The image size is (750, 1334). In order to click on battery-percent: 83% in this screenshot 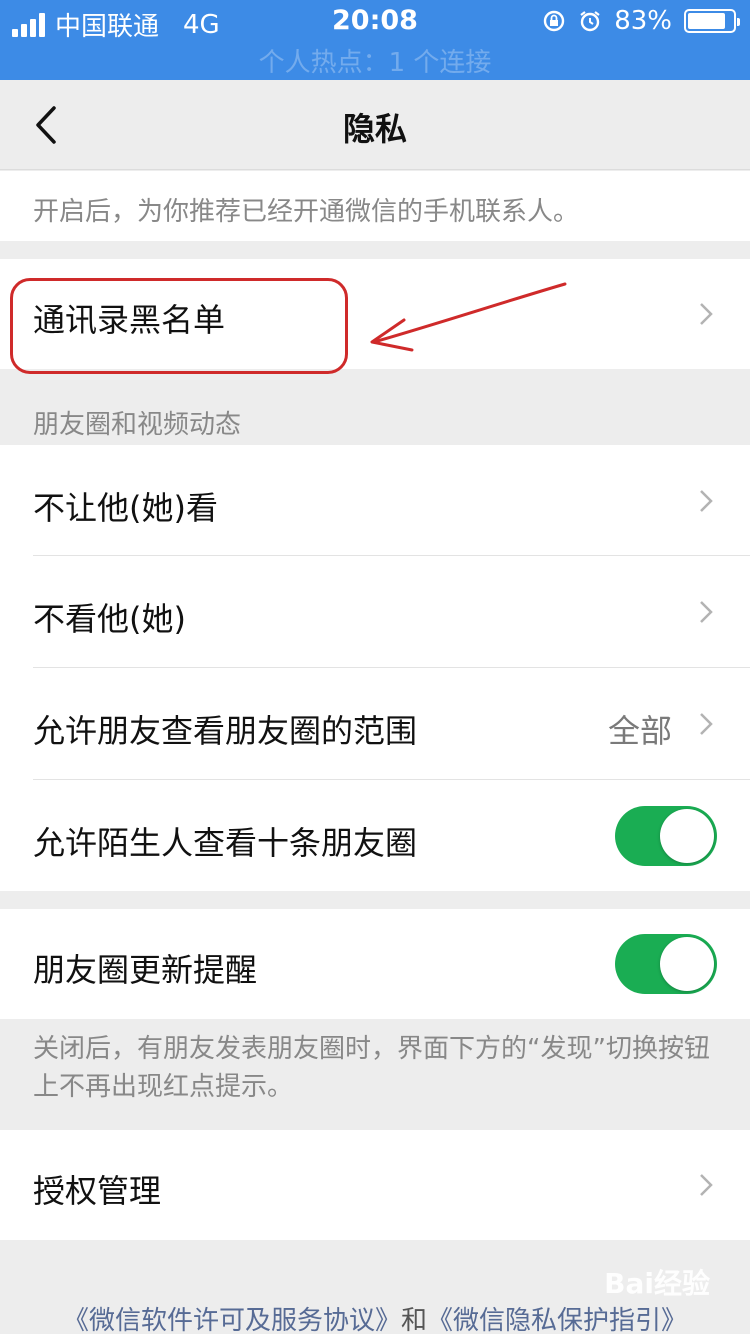, I will do `click(643, 21)`.